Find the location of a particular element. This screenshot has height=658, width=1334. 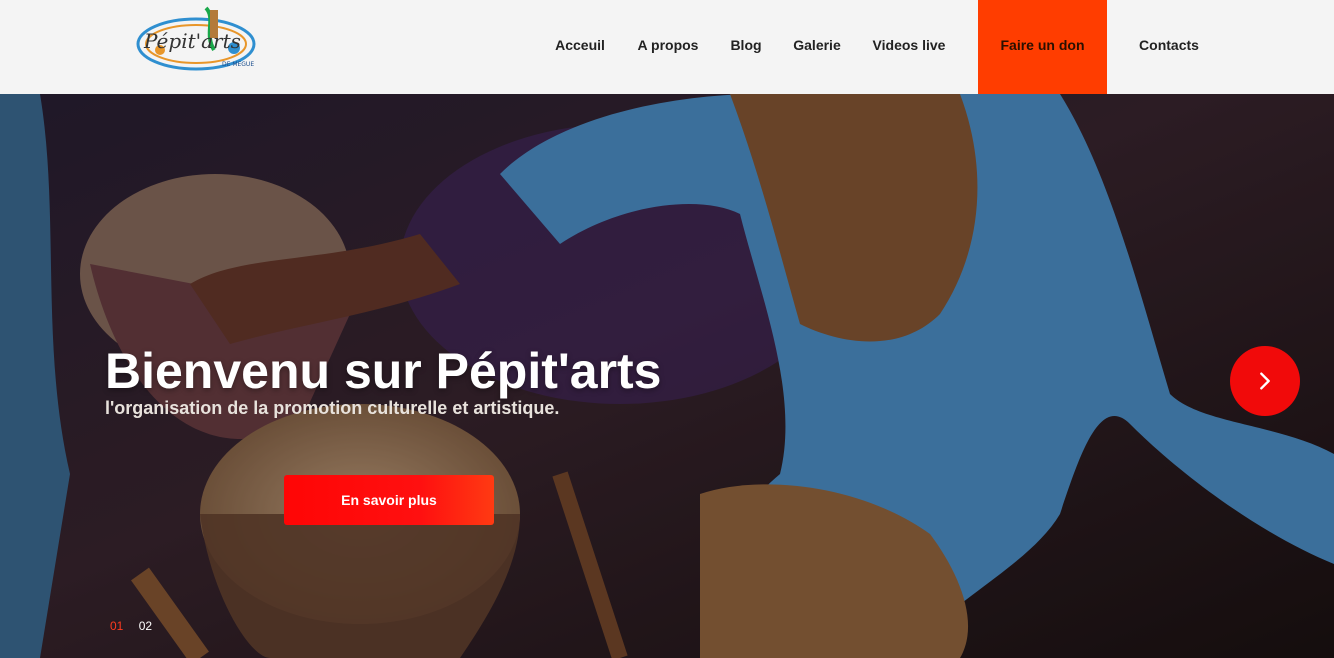

slider-next-button is located at coordinates (1265, 381).